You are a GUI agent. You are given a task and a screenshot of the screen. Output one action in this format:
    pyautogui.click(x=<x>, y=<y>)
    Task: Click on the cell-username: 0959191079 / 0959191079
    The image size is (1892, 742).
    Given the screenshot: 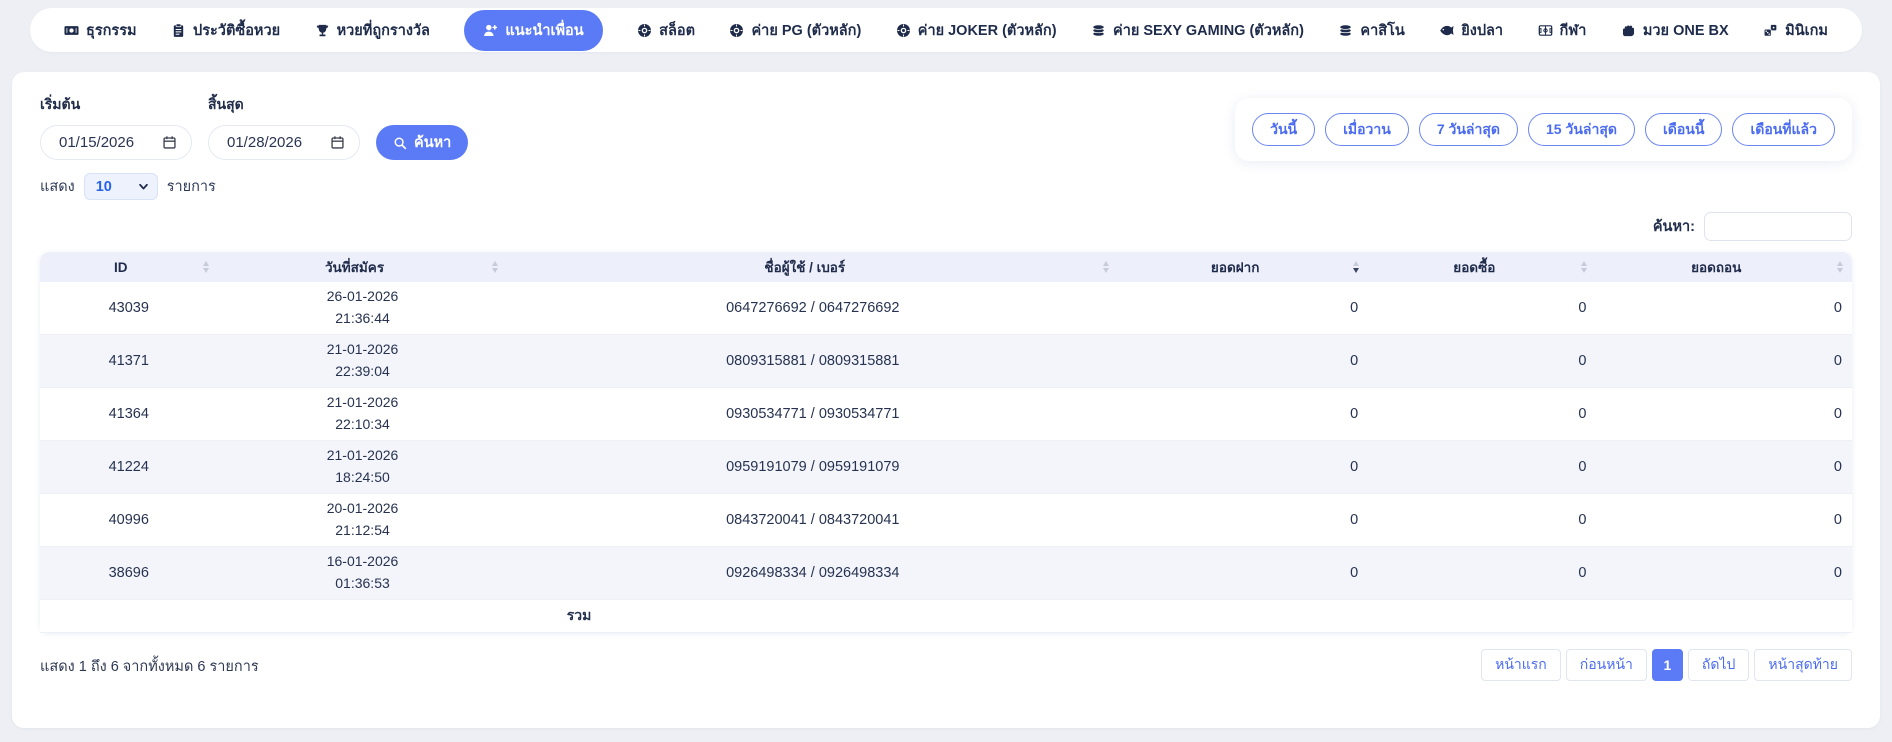 What is the action you would take?
    pyautogui.click(x=813, y=467)
    